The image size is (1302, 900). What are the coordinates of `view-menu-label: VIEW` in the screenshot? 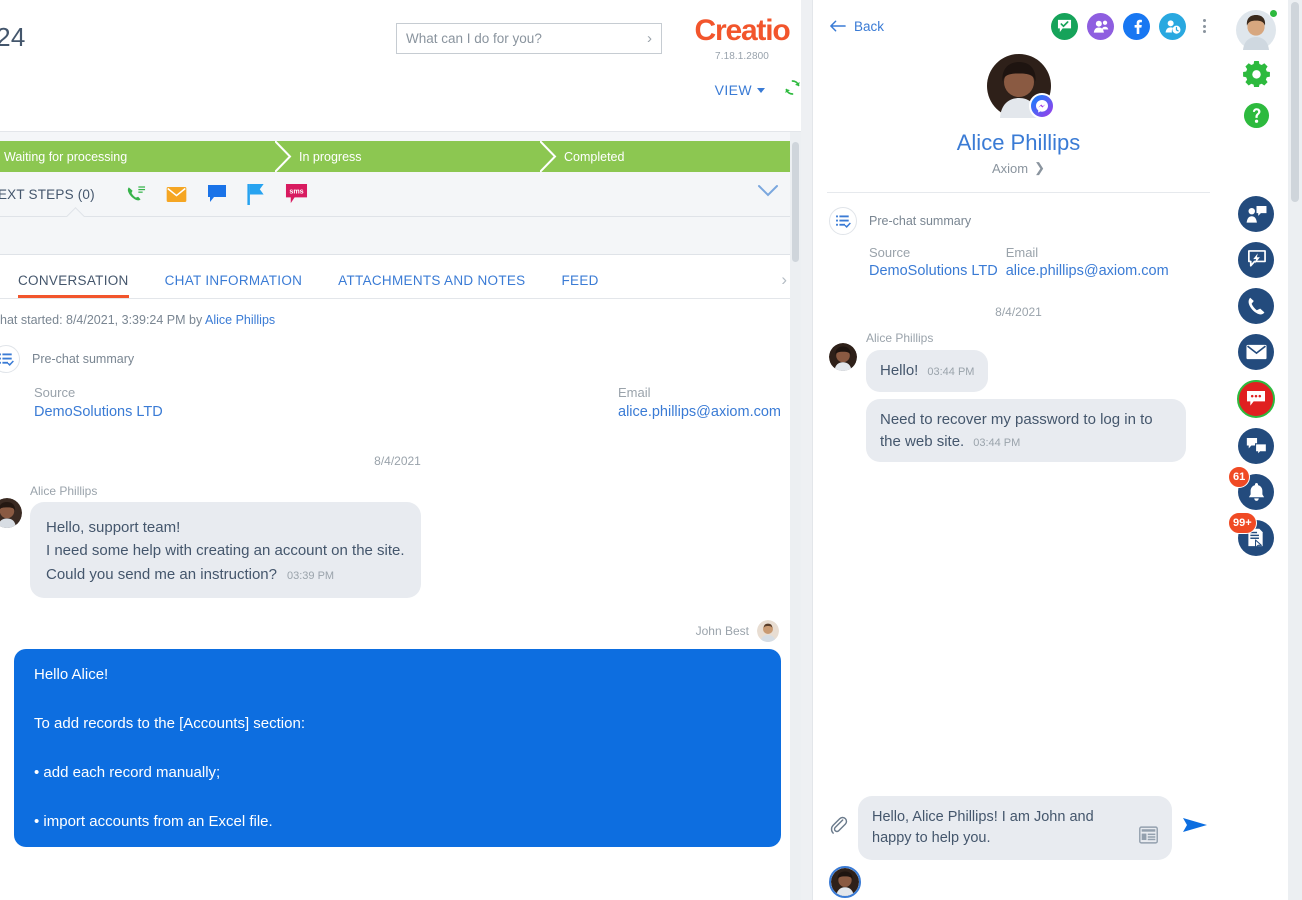 It's located at (733, 90).